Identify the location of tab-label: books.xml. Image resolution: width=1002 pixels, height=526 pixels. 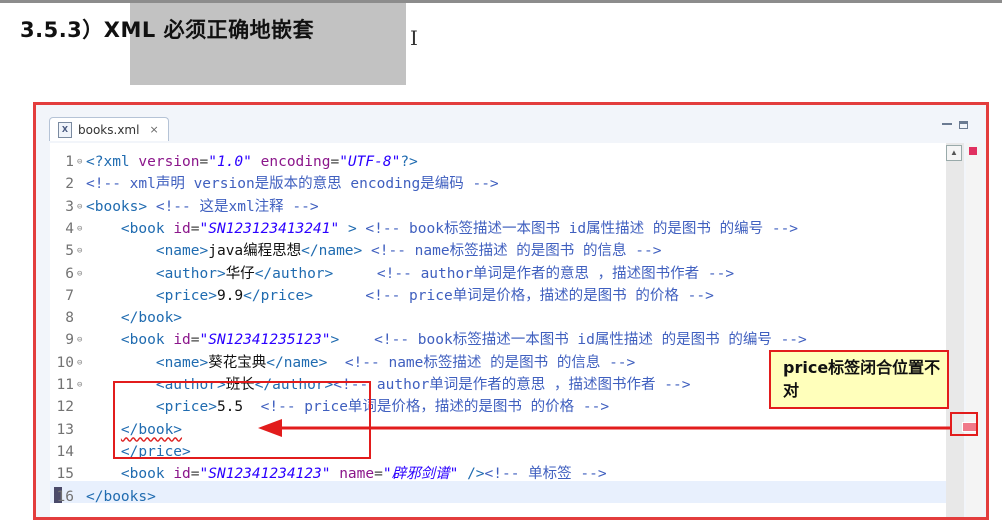
(109, 129).